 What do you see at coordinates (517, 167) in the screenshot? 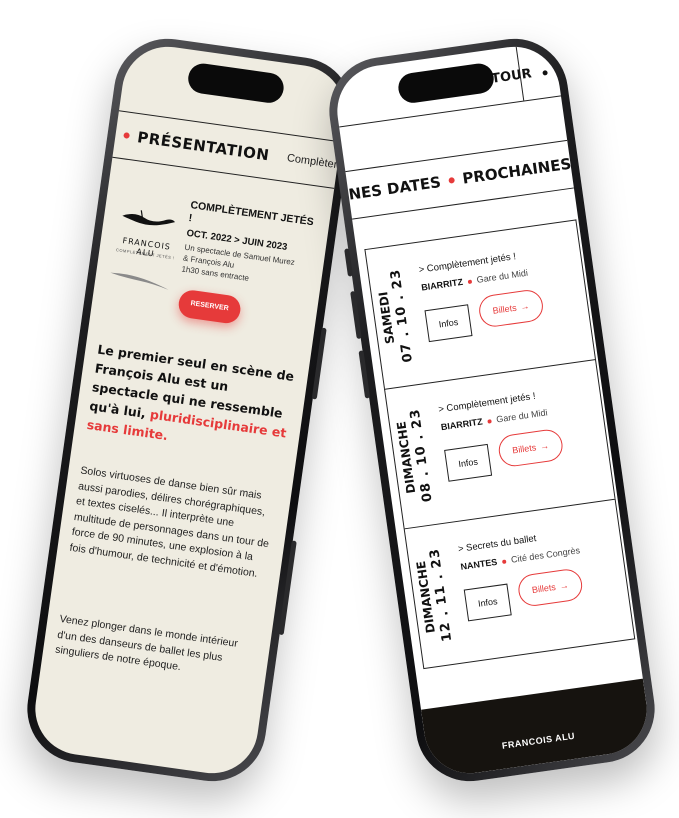
I see `banner-title: PROCHAINES DATES` at bounding box center [517, 167].